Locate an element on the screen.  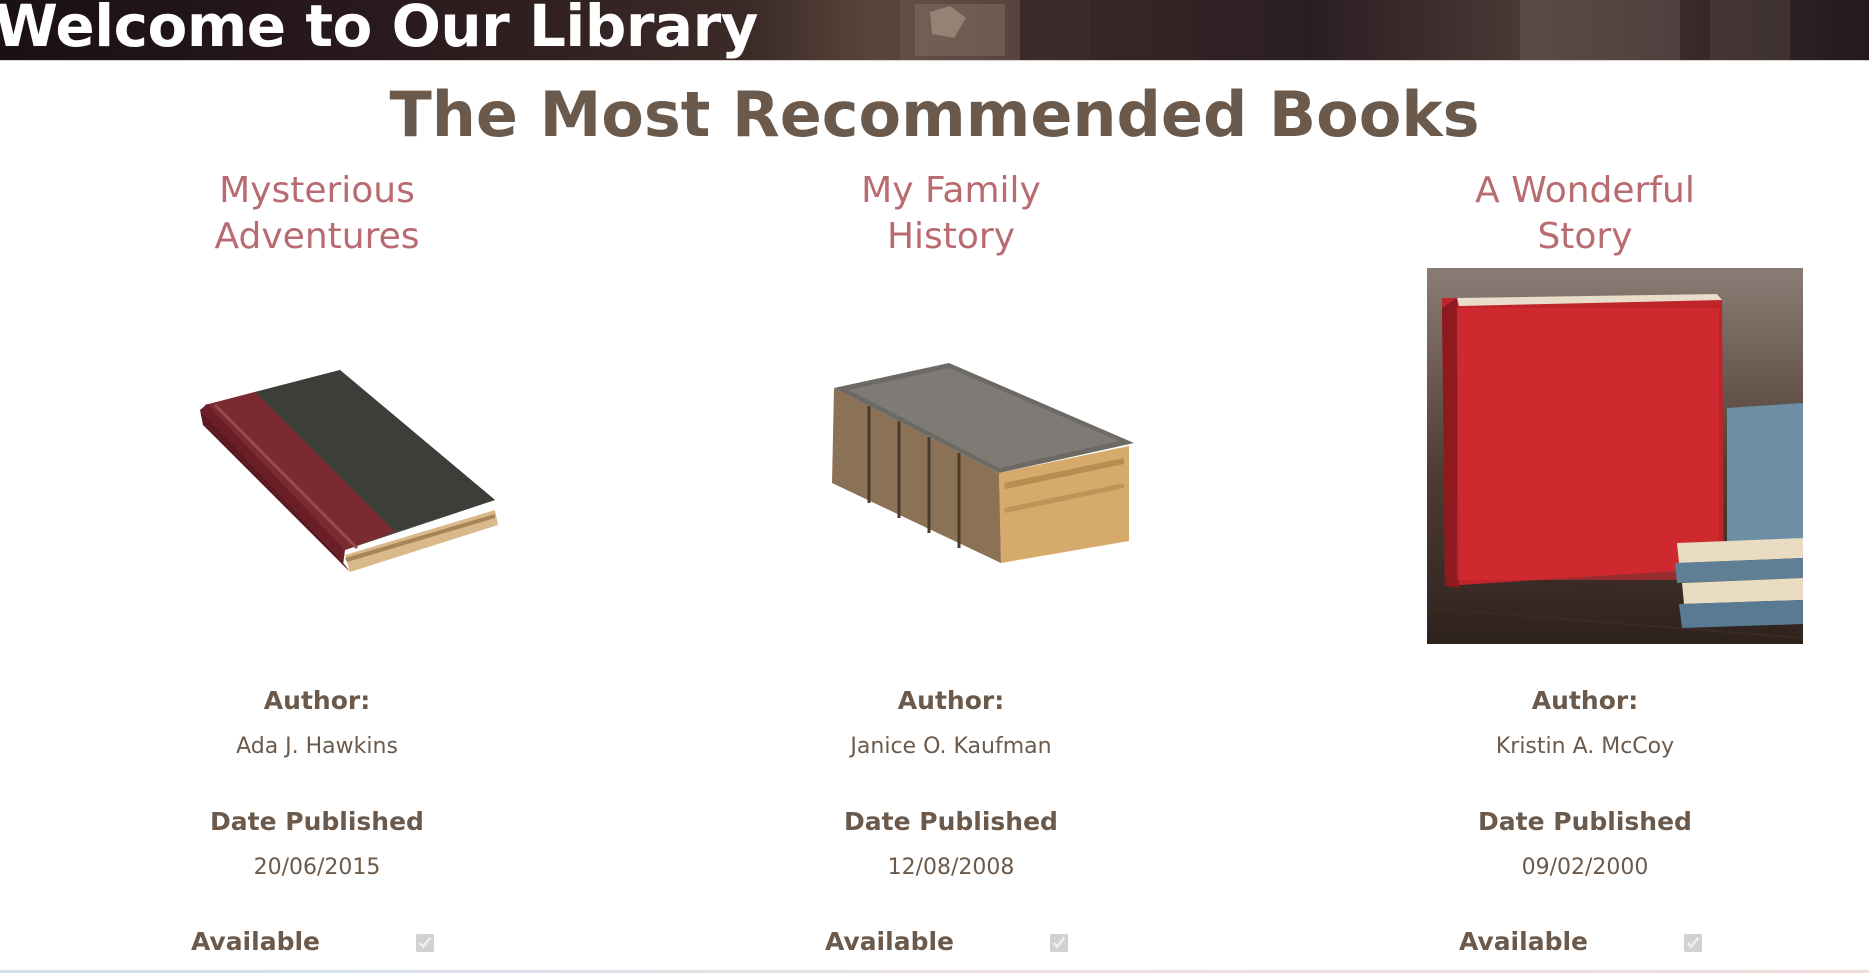
book-title-line: My Family is located at coordinates (951, 190).